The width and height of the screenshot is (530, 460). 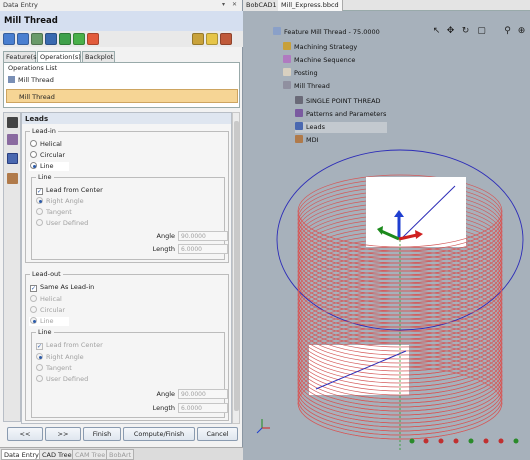 What do you see at coordinates (93, 39) in the screenshot?
I see `delete-icon` at bounding box center [93, 39].